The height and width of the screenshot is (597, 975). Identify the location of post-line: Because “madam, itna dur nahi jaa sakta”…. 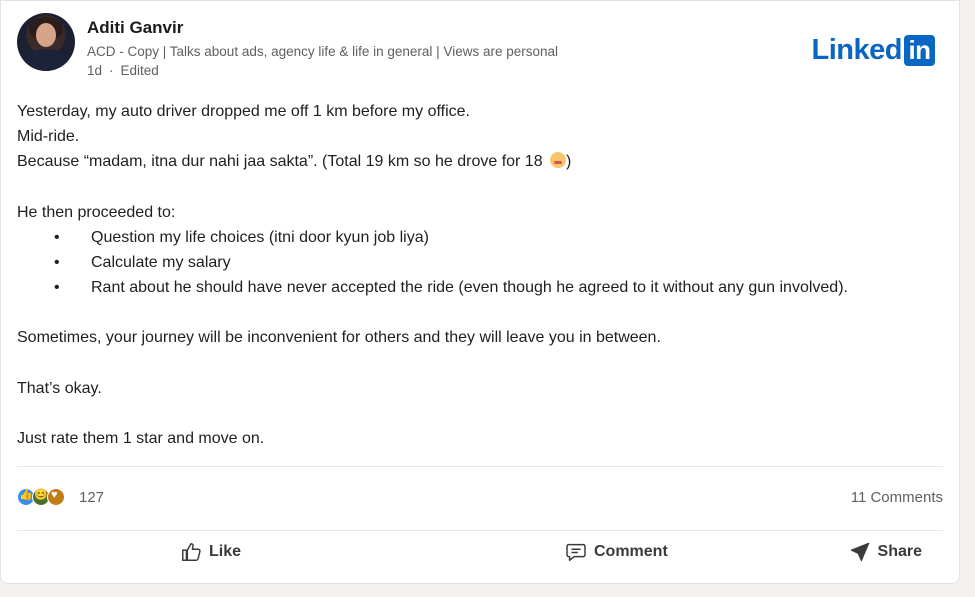
(480, 161).